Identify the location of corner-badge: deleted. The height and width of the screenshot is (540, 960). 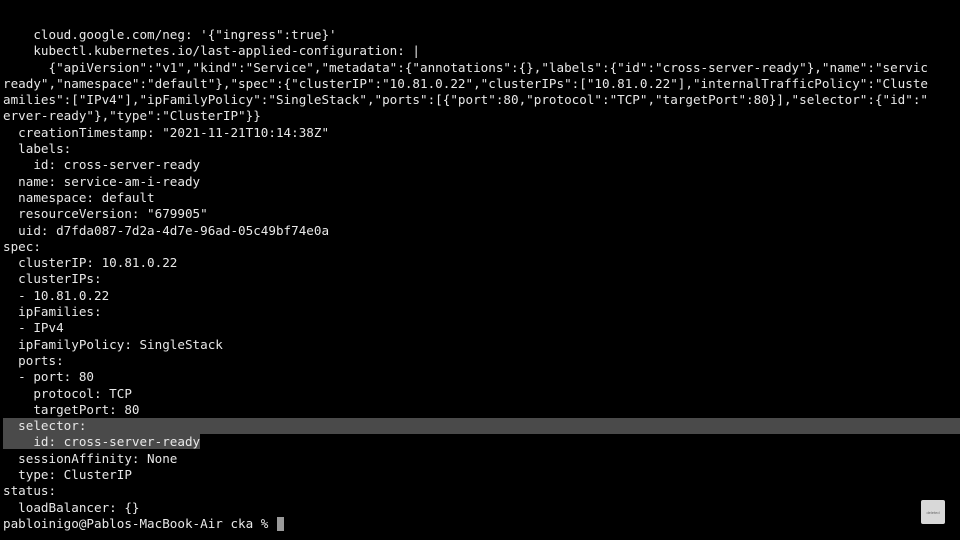
(933, 512).